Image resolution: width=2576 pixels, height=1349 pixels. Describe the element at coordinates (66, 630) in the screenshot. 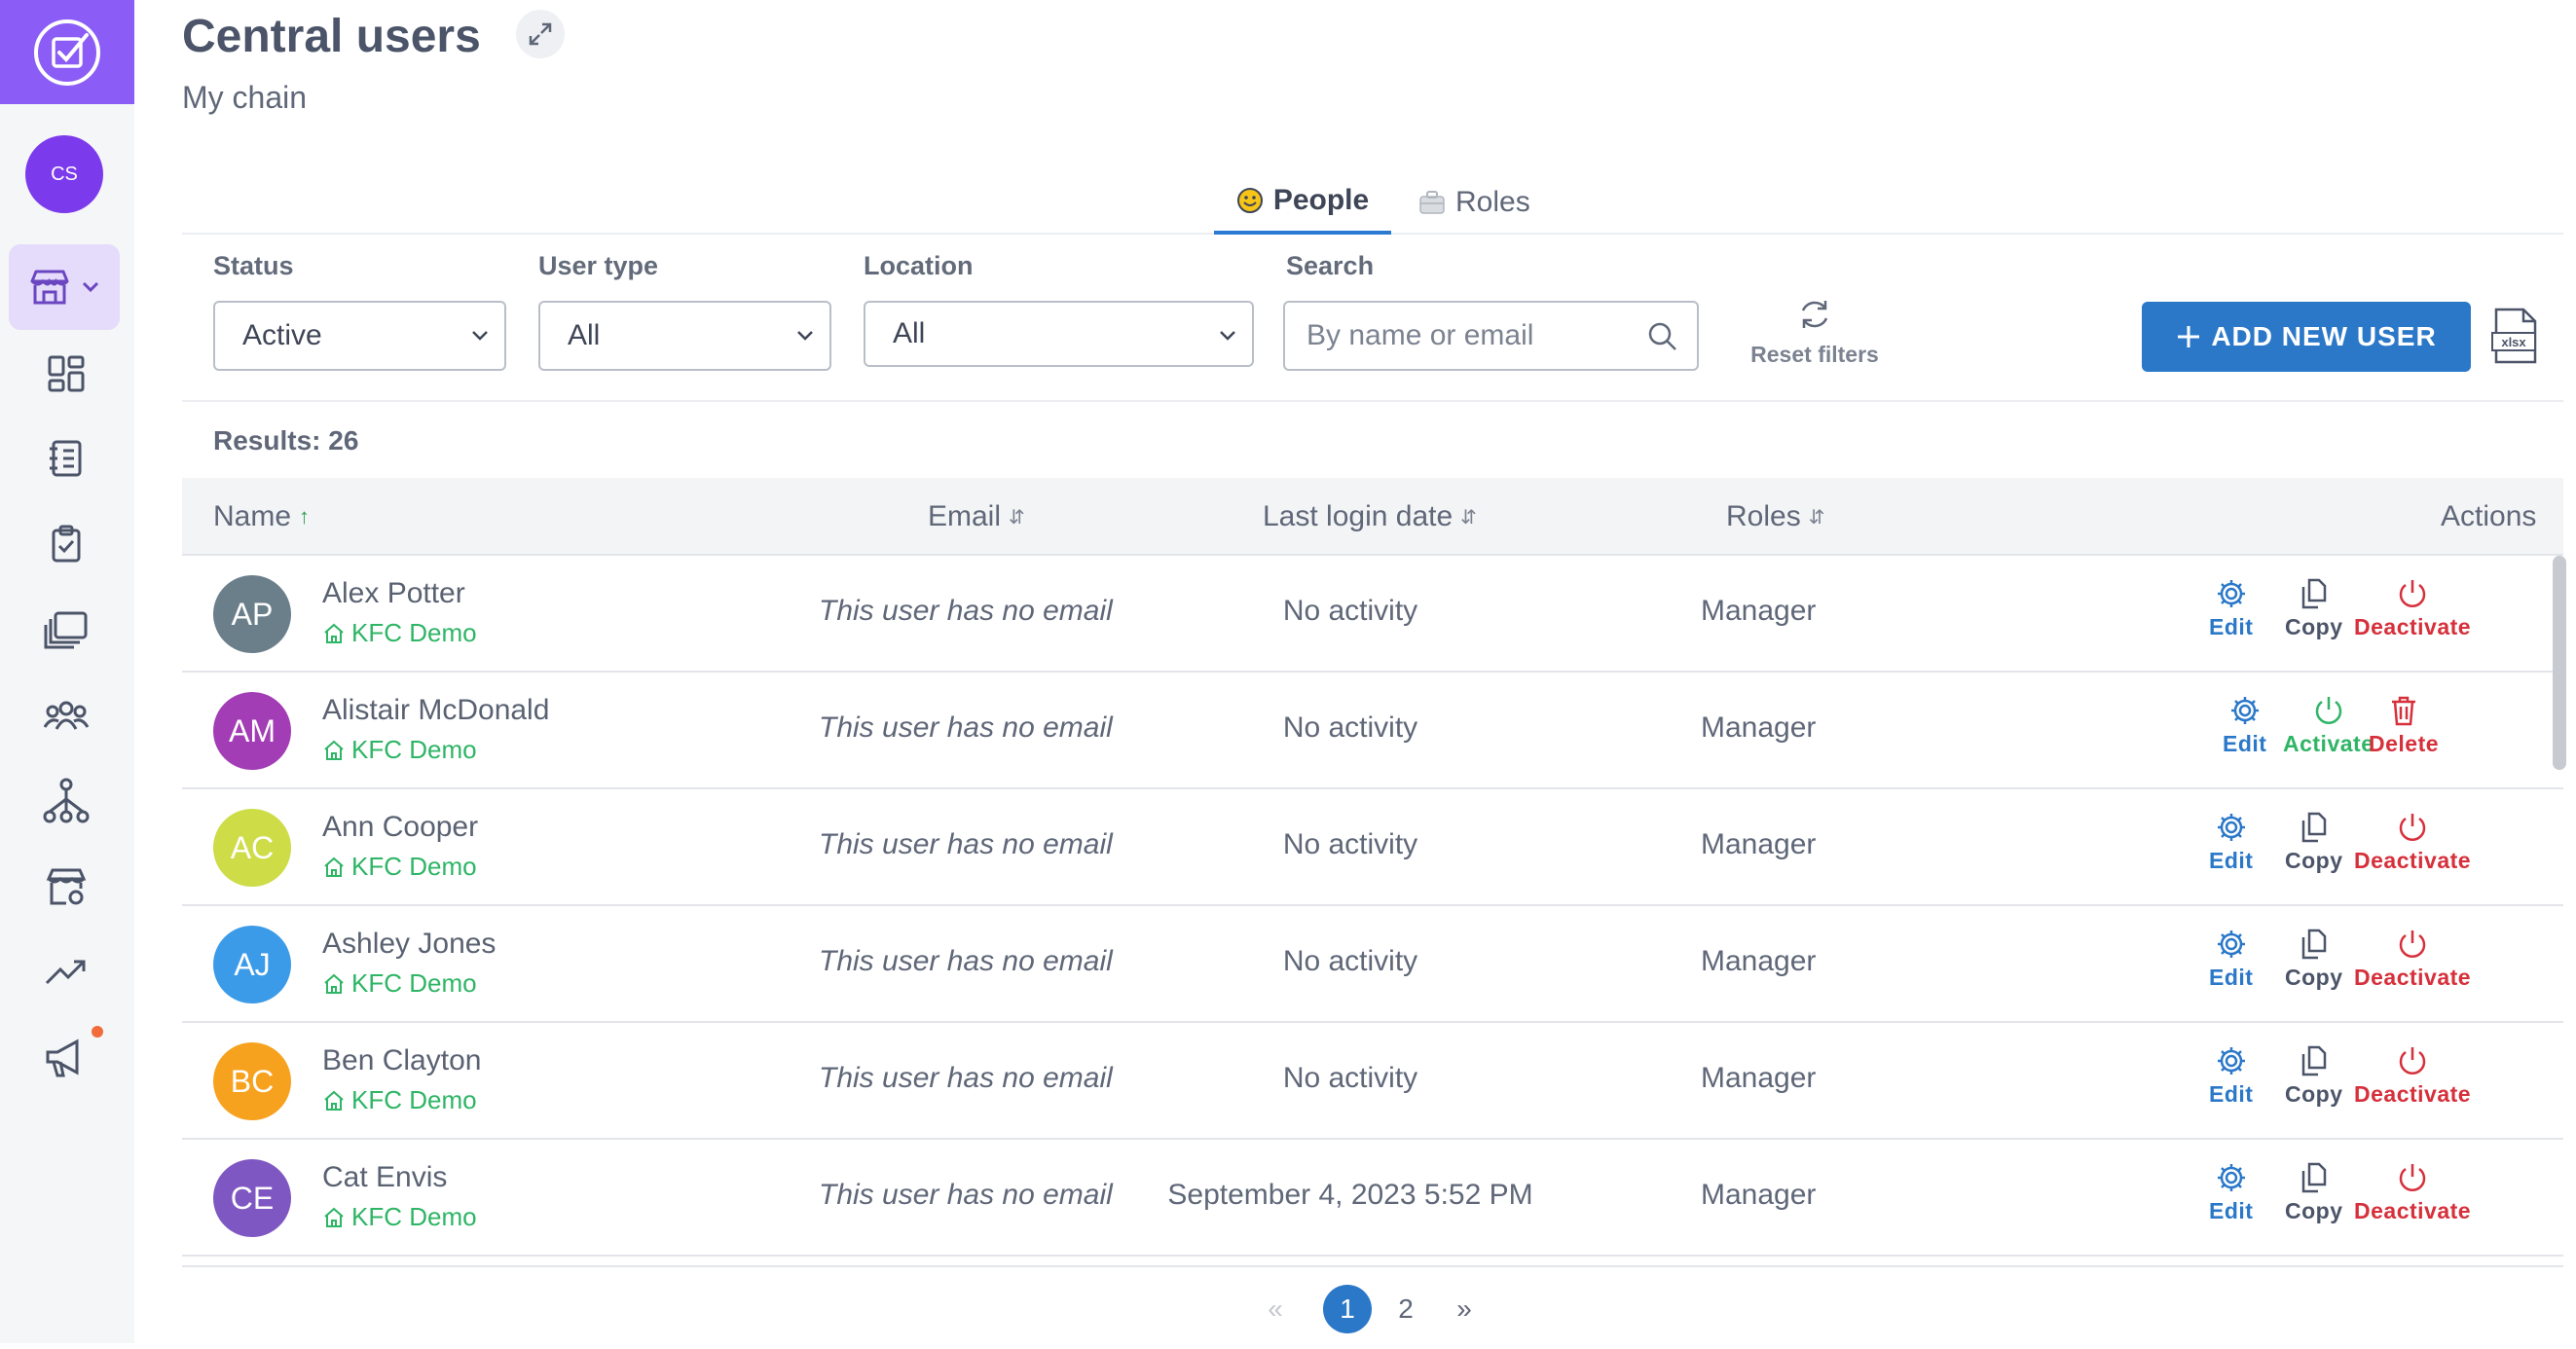

I see `nav-gallery` at that location.